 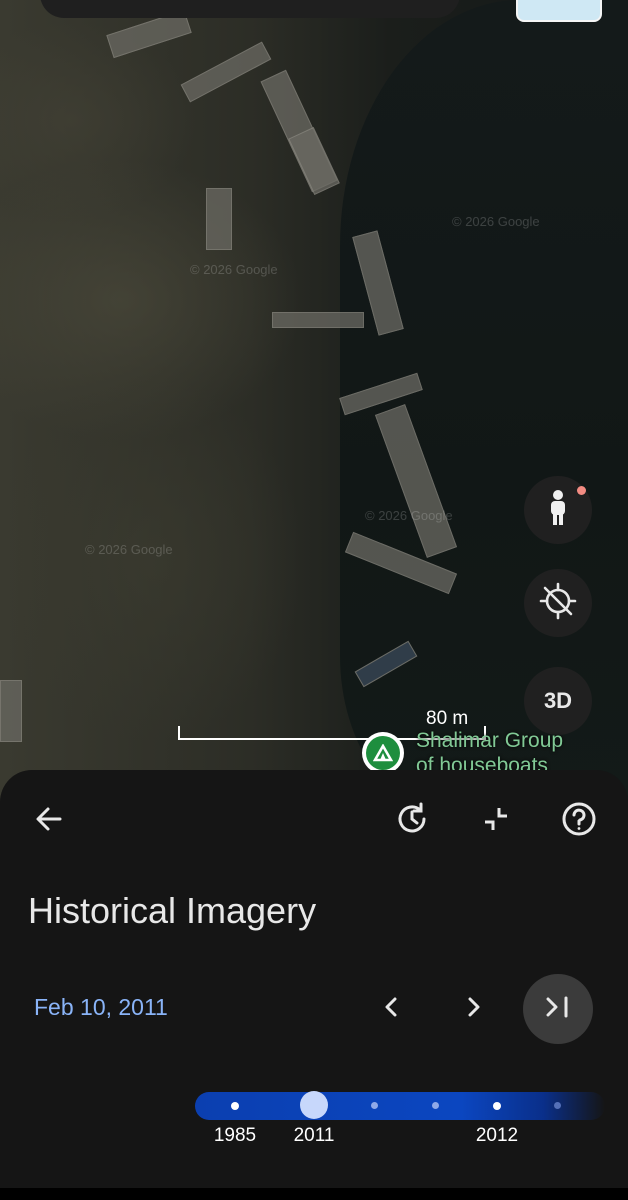 I want to click on history-icon, so click(x=412, y=821).